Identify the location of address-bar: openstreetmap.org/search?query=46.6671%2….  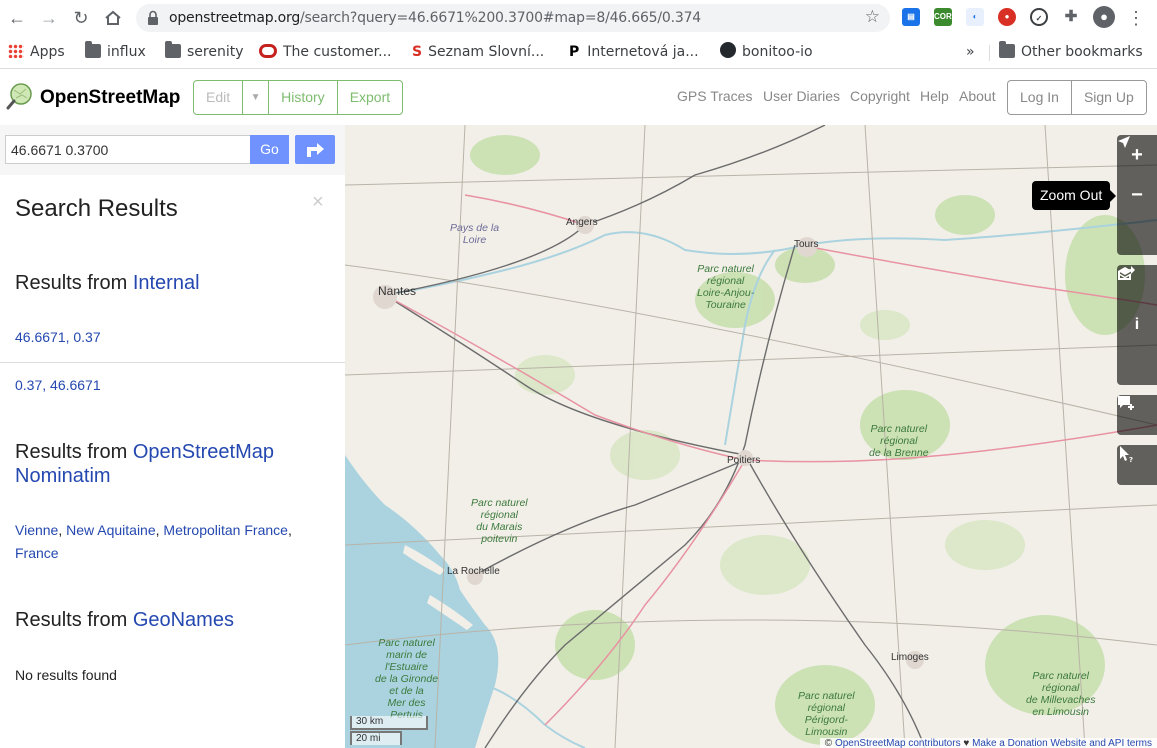
(513, 18).